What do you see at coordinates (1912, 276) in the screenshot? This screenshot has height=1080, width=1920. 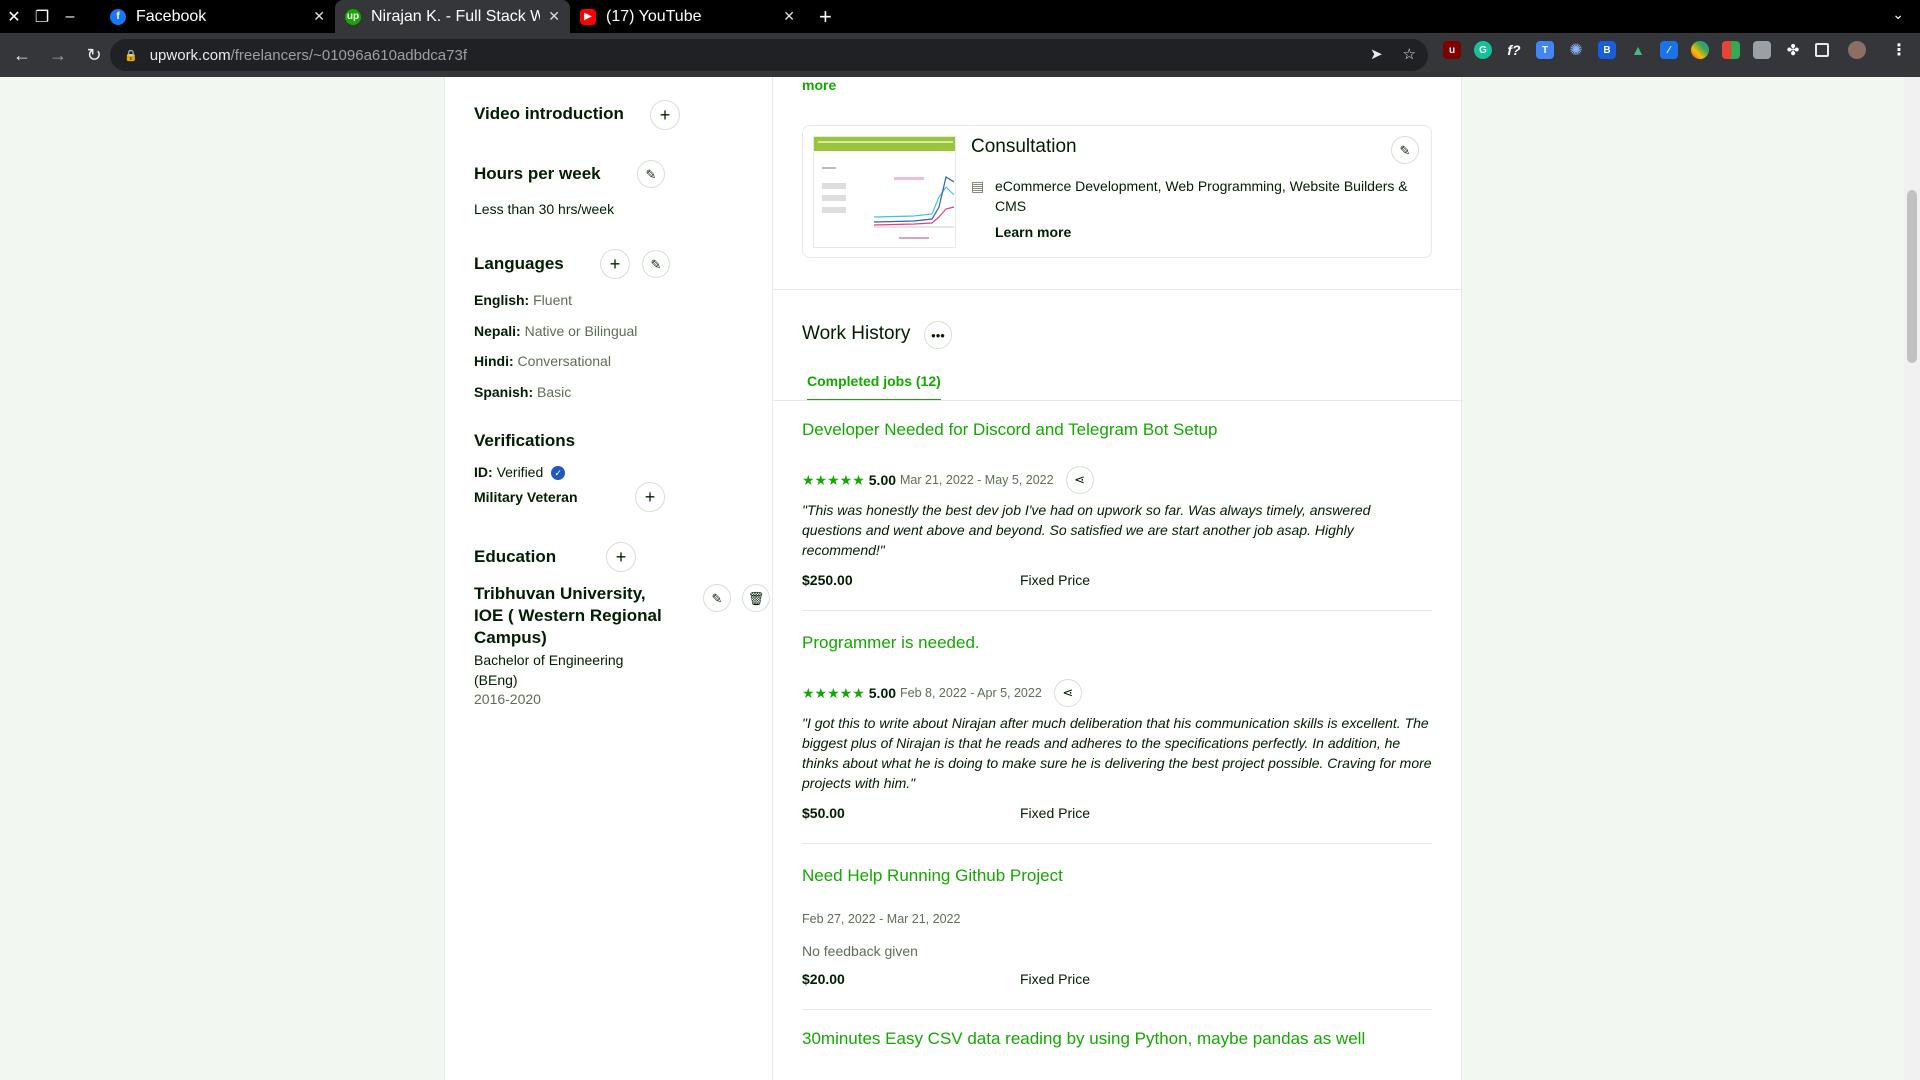 I see `scrollbar-thumb` at bounding box center [1912, 276].